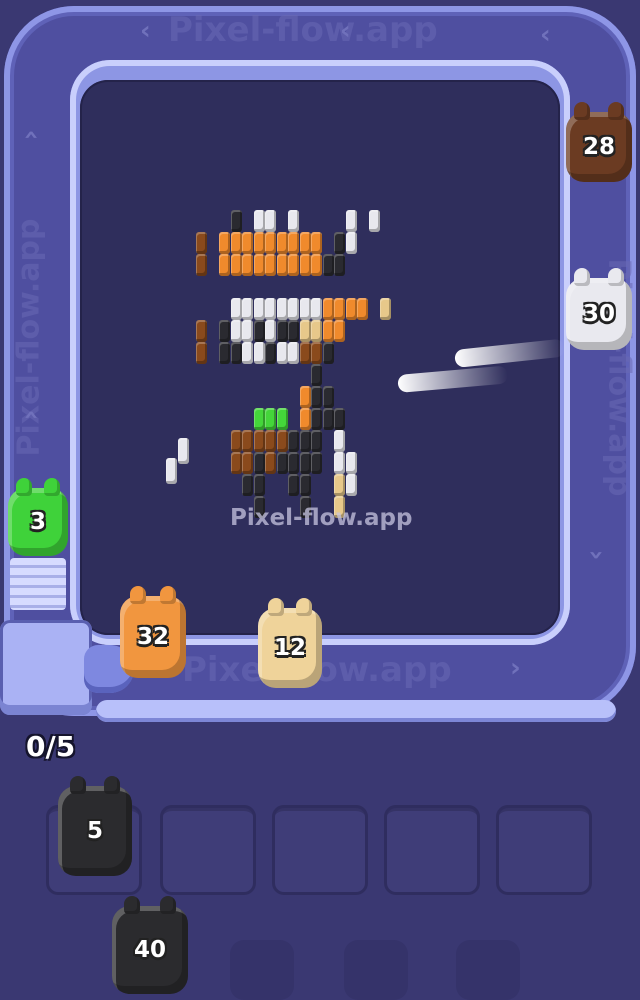 The image size is (640, 1000). Describe the element at coordinates (152, 637) in the screenshot. I see `shooter-ammo-count: 32` at that location.